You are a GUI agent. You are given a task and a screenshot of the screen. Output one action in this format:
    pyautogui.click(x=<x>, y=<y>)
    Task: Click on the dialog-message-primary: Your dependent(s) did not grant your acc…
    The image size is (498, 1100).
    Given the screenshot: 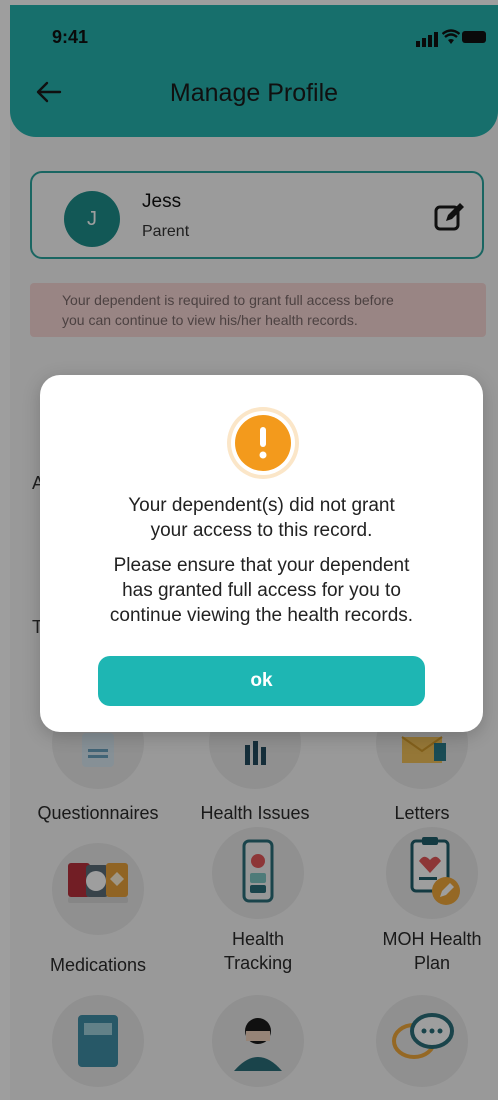 What is the action you would take?
    pyautogui.click(x=261, y=518)
    